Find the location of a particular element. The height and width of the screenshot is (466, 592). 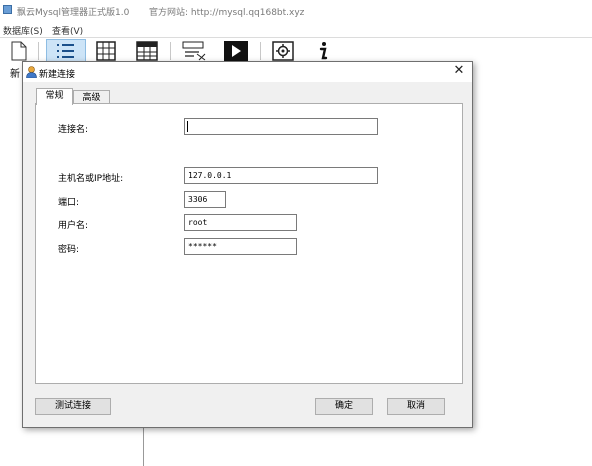

sql-editor-button is located at coordinates (194, 51).